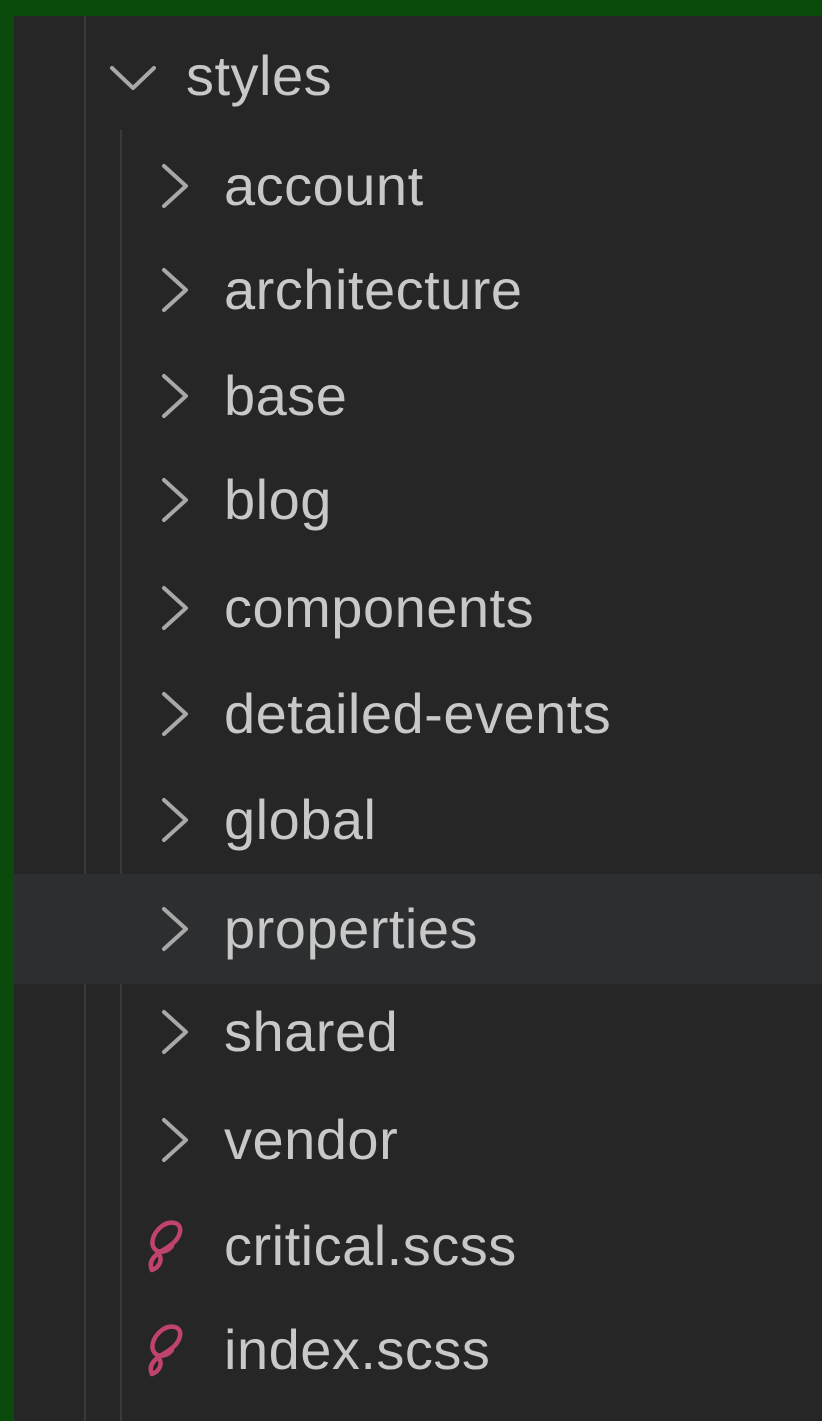  What do you see at coordinates (418, 76) in the screenshot?
I see `folder-row-styles: styles` at bounding box center [418, 76].